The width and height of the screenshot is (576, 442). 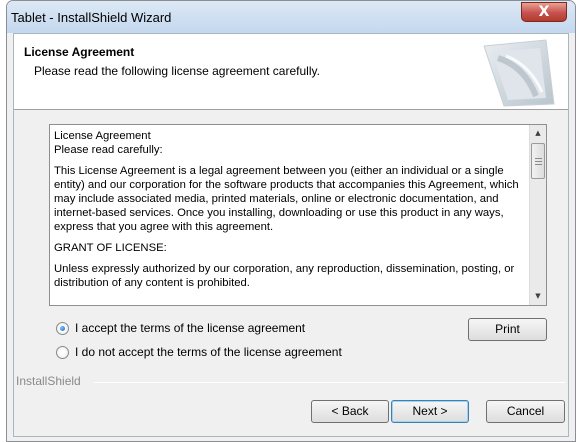 I want to click on next-button: Next >, so click(x=430, y=411).